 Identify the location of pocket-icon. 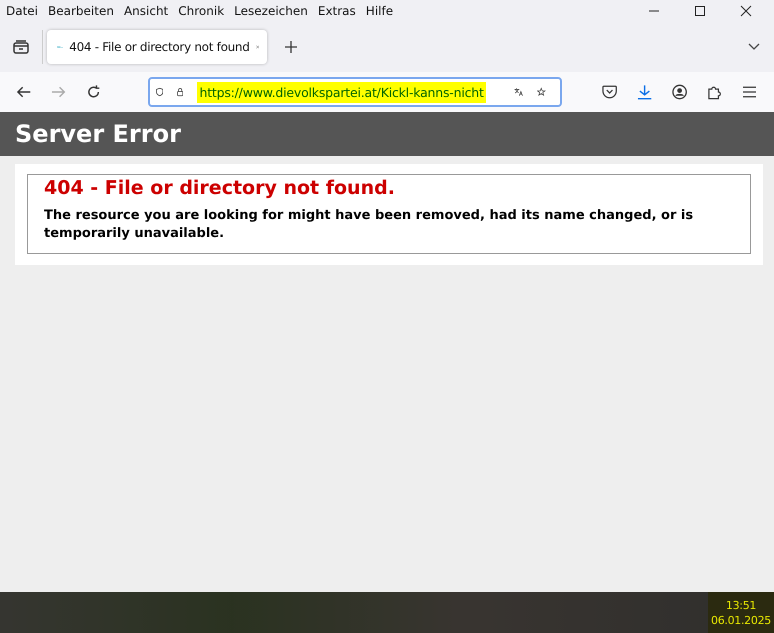
(609, 92).